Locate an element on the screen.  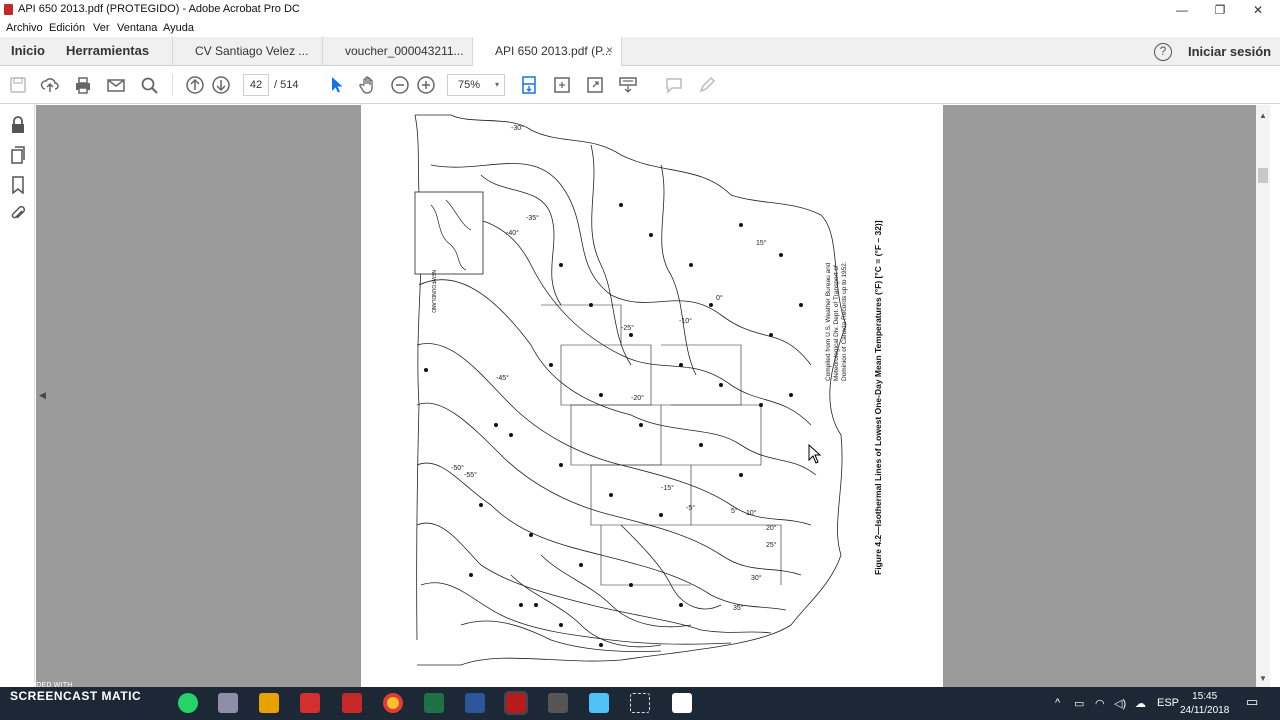
scroll-up-icon: ▲ is located at coordinates (1263, 115).